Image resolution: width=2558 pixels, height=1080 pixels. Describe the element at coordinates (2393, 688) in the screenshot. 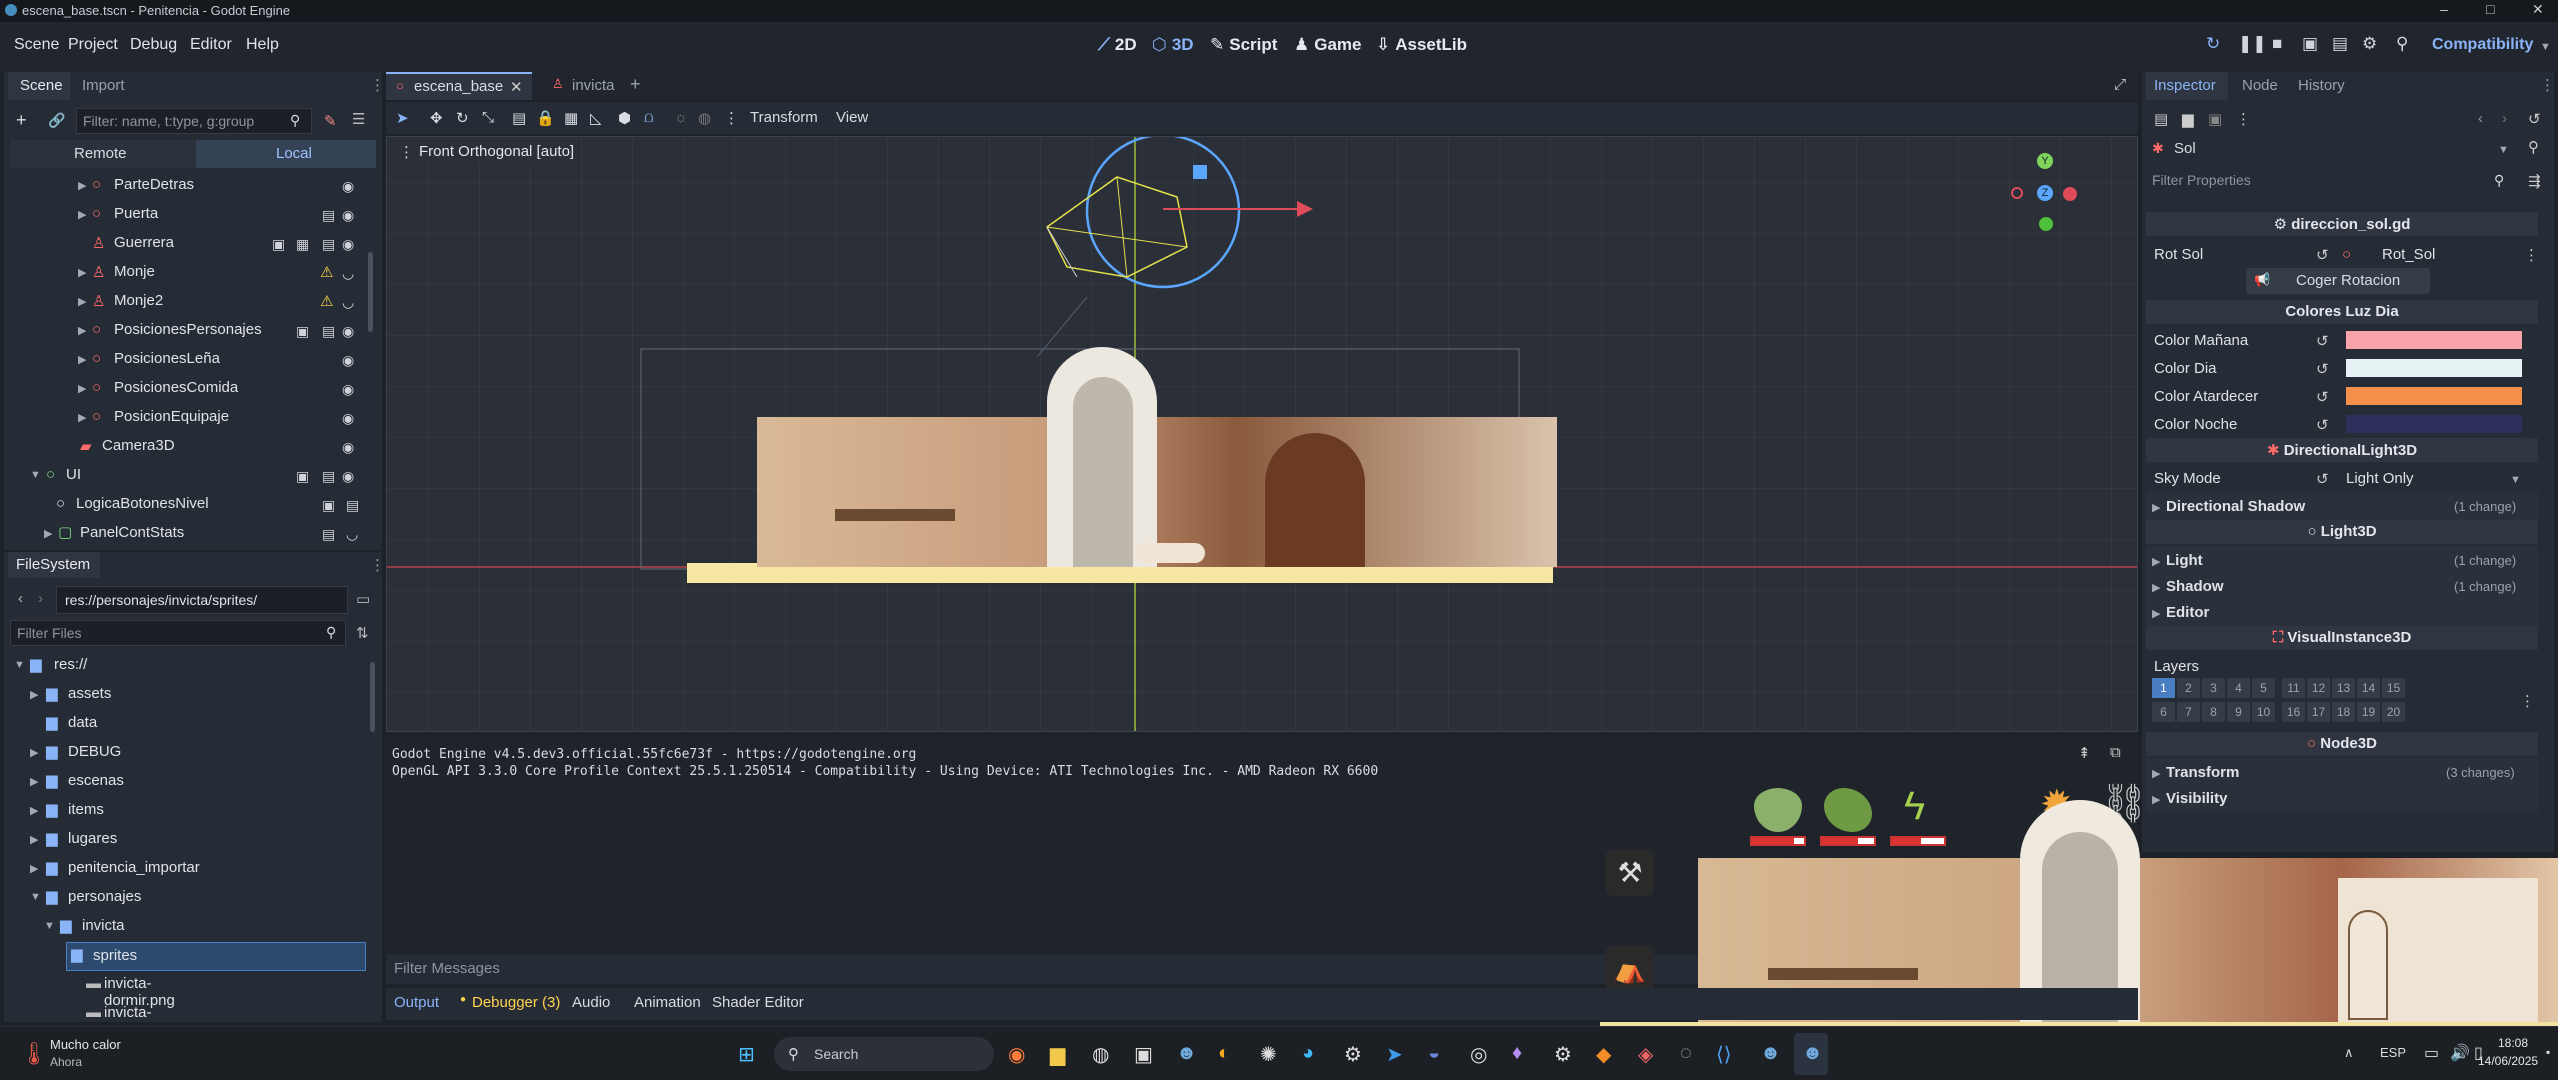

I see `layer-15: 15` at that location.